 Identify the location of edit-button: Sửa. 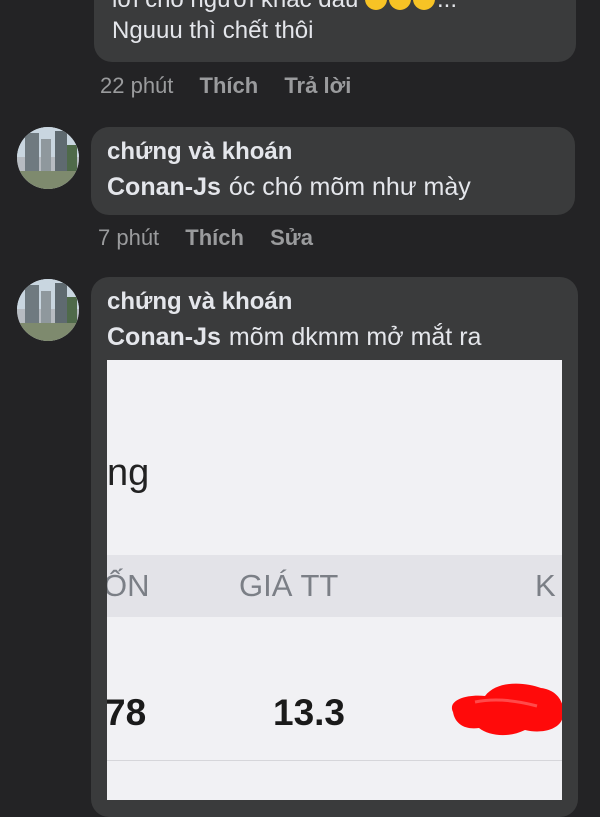
(291, 238).